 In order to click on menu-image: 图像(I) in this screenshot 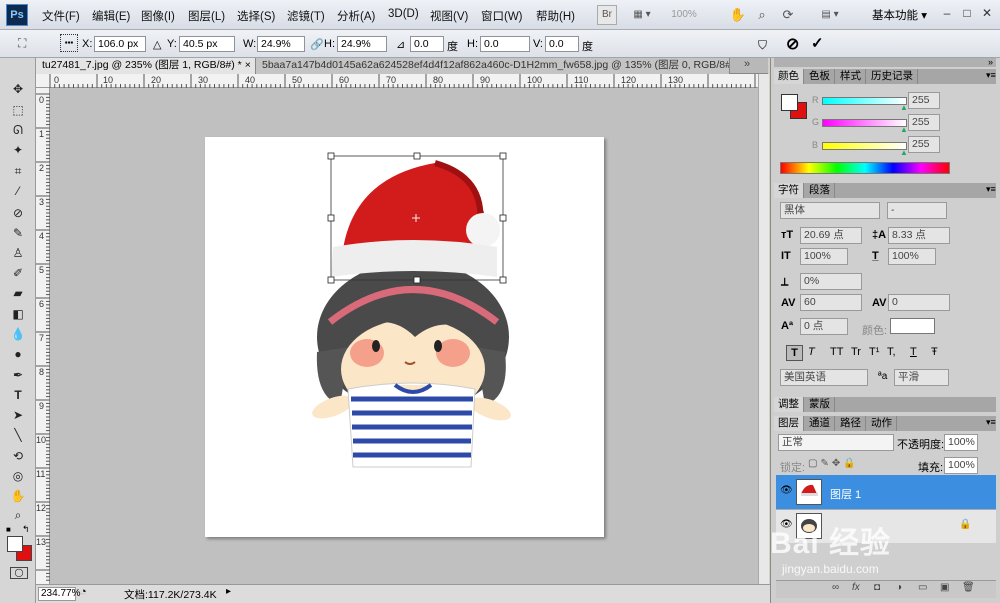, I will do `click(158, 16)`.